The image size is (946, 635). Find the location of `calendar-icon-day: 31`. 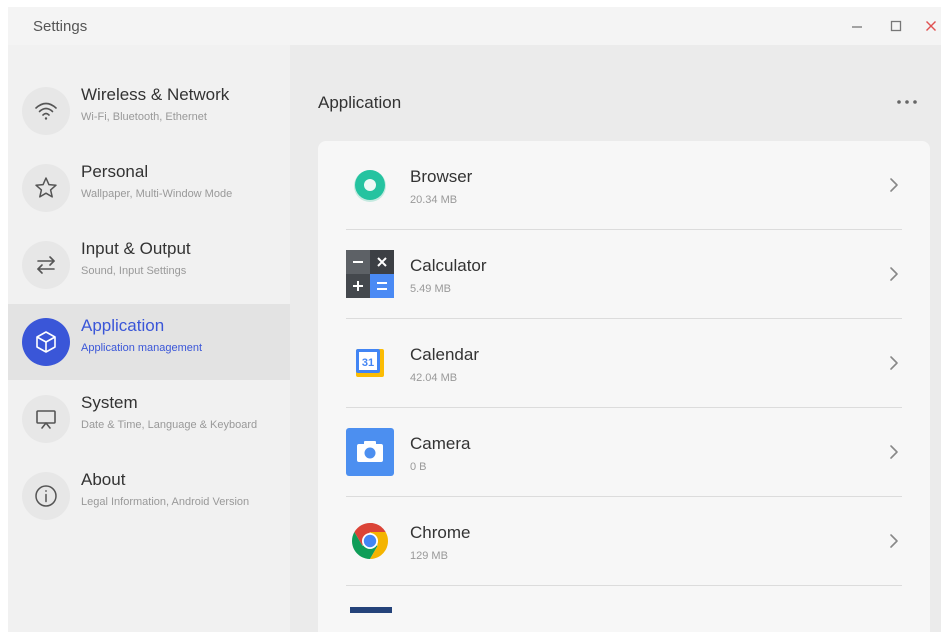

calendar-icon-day: 31 is located at coordinates (368, 363).